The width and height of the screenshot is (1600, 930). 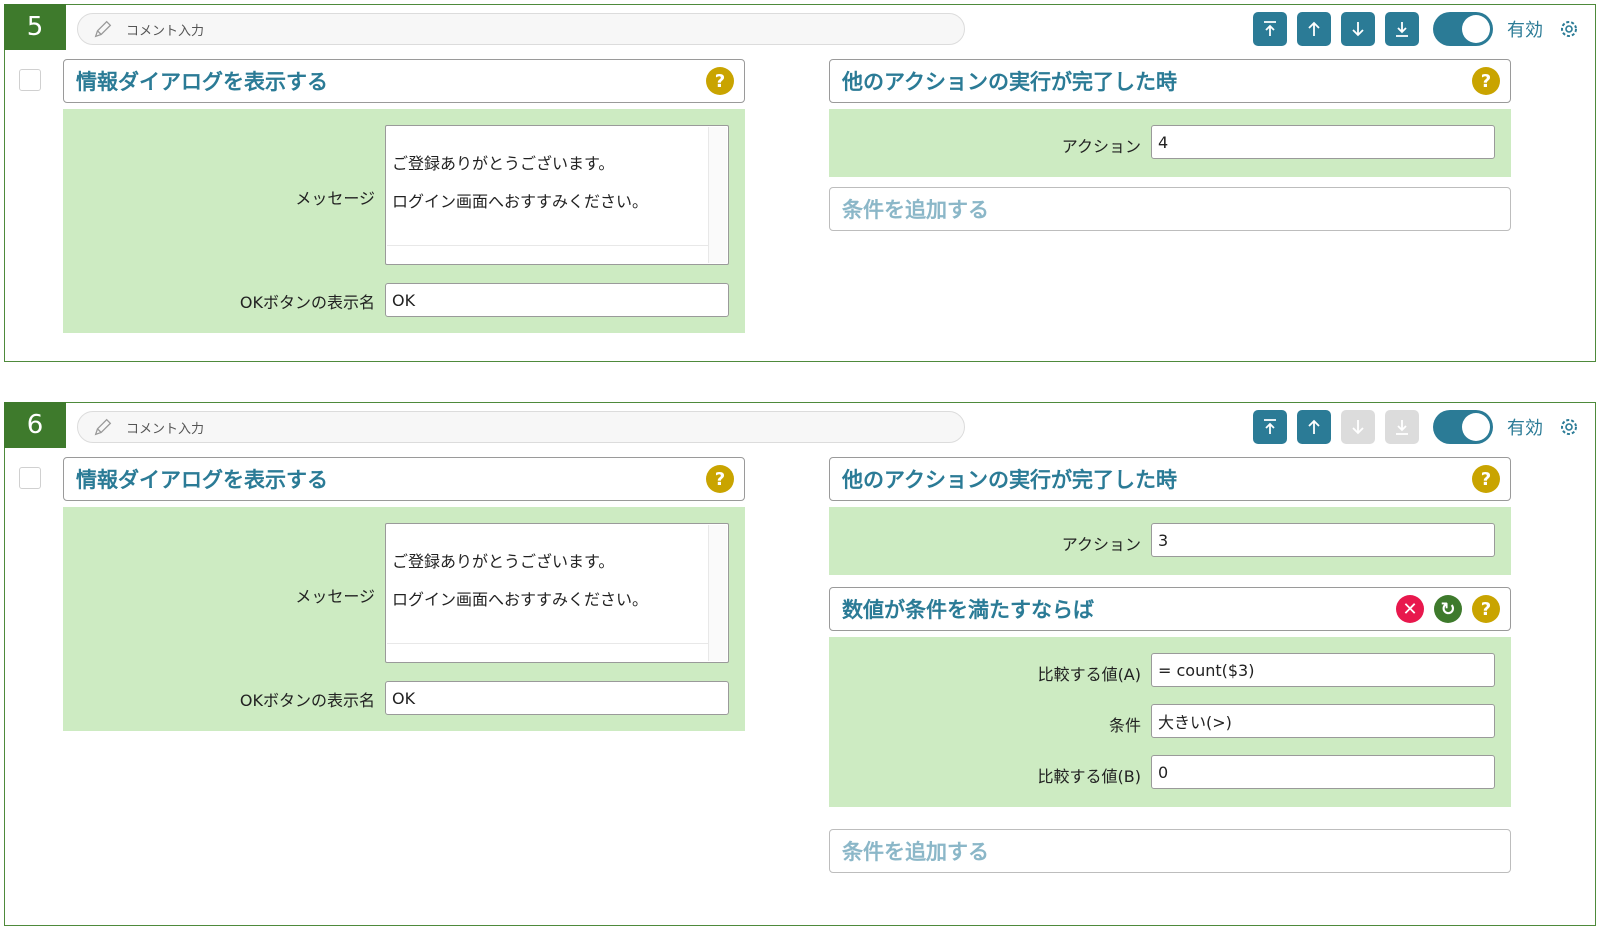 I want to click on trigger-settings-panel: アクション 4, so click(x=1170, y=143).